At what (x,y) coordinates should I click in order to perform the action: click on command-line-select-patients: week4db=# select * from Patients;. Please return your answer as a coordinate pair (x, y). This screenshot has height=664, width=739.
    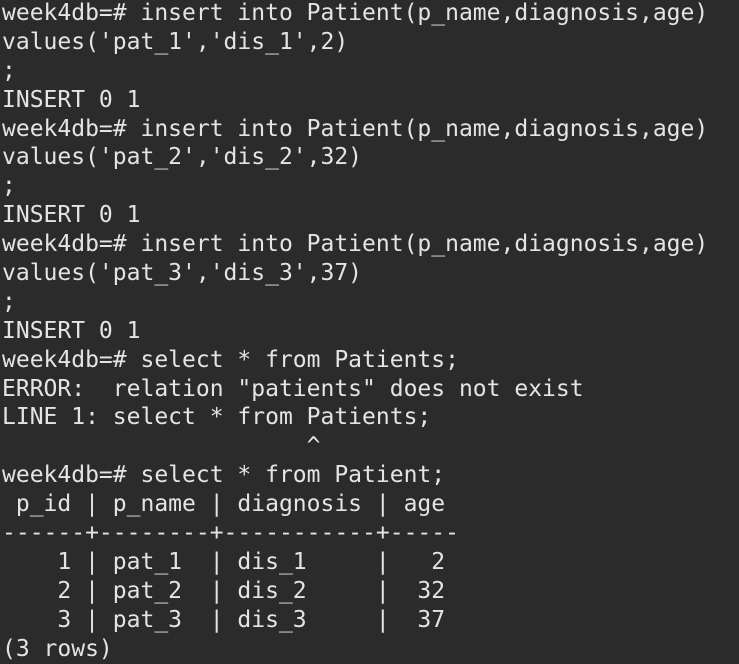
    Looking at the image, I should click on (230, 359).